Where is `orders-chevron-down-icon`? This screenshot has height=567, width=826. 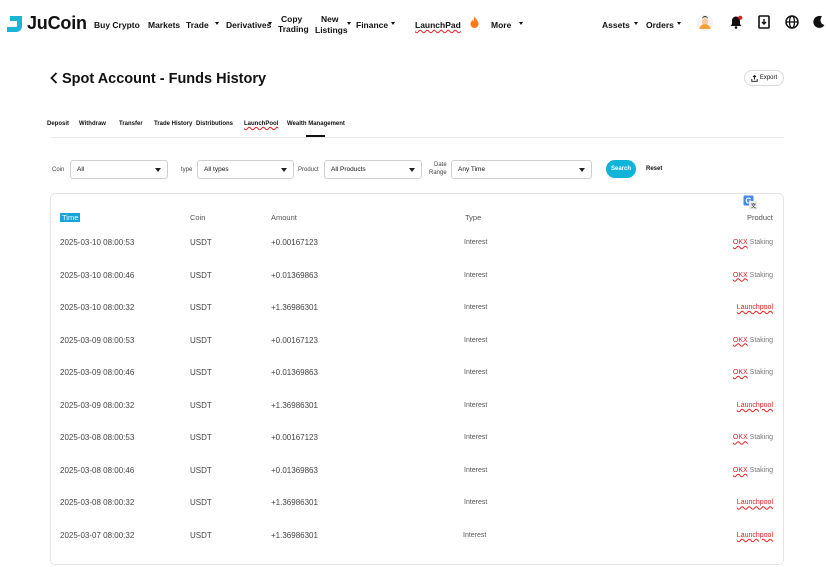
orders-chevron-down-icon is located at coordinates (679, 23).